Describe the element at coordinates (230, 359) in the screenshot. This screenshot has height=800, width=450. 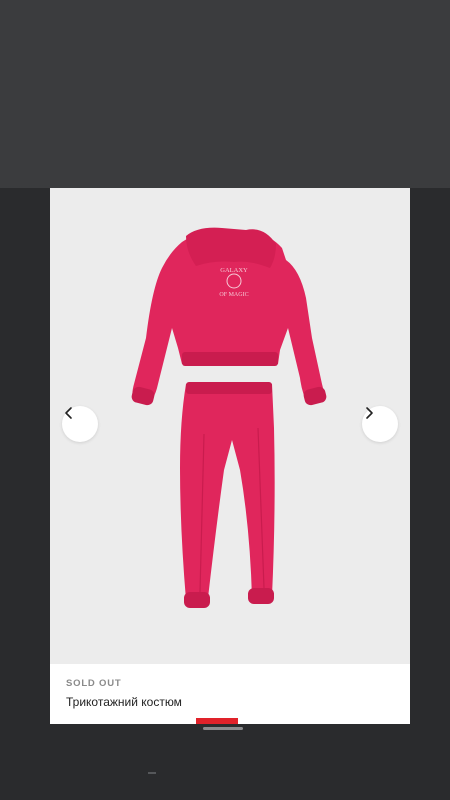
I see `hoodie-hem` at that location.